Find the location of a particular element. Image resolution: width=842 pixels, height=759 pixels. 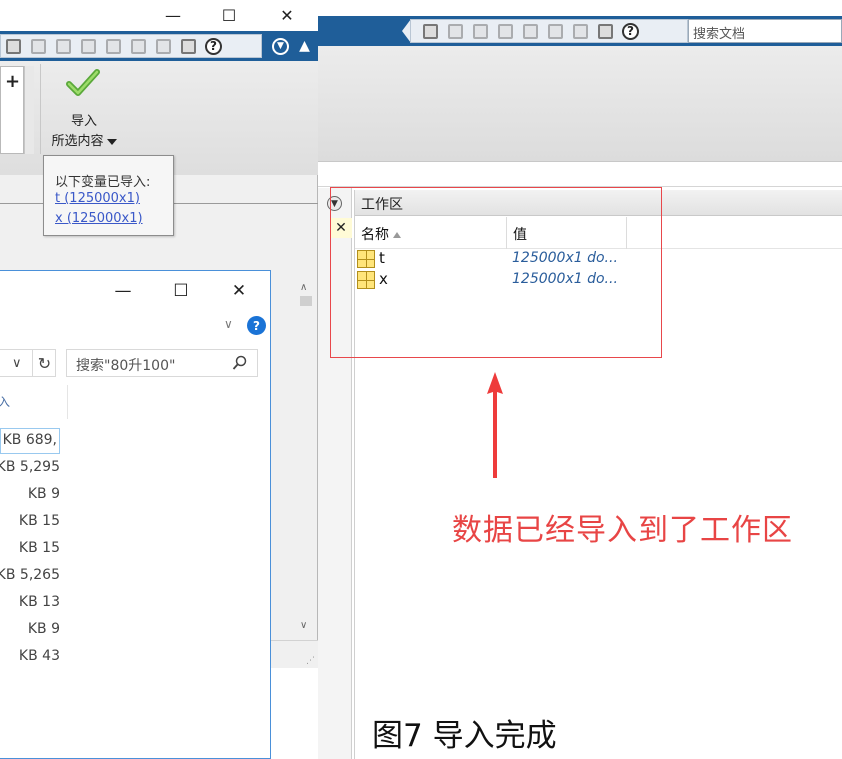

column-header-size: 入 is located at coordinates (34, 402).